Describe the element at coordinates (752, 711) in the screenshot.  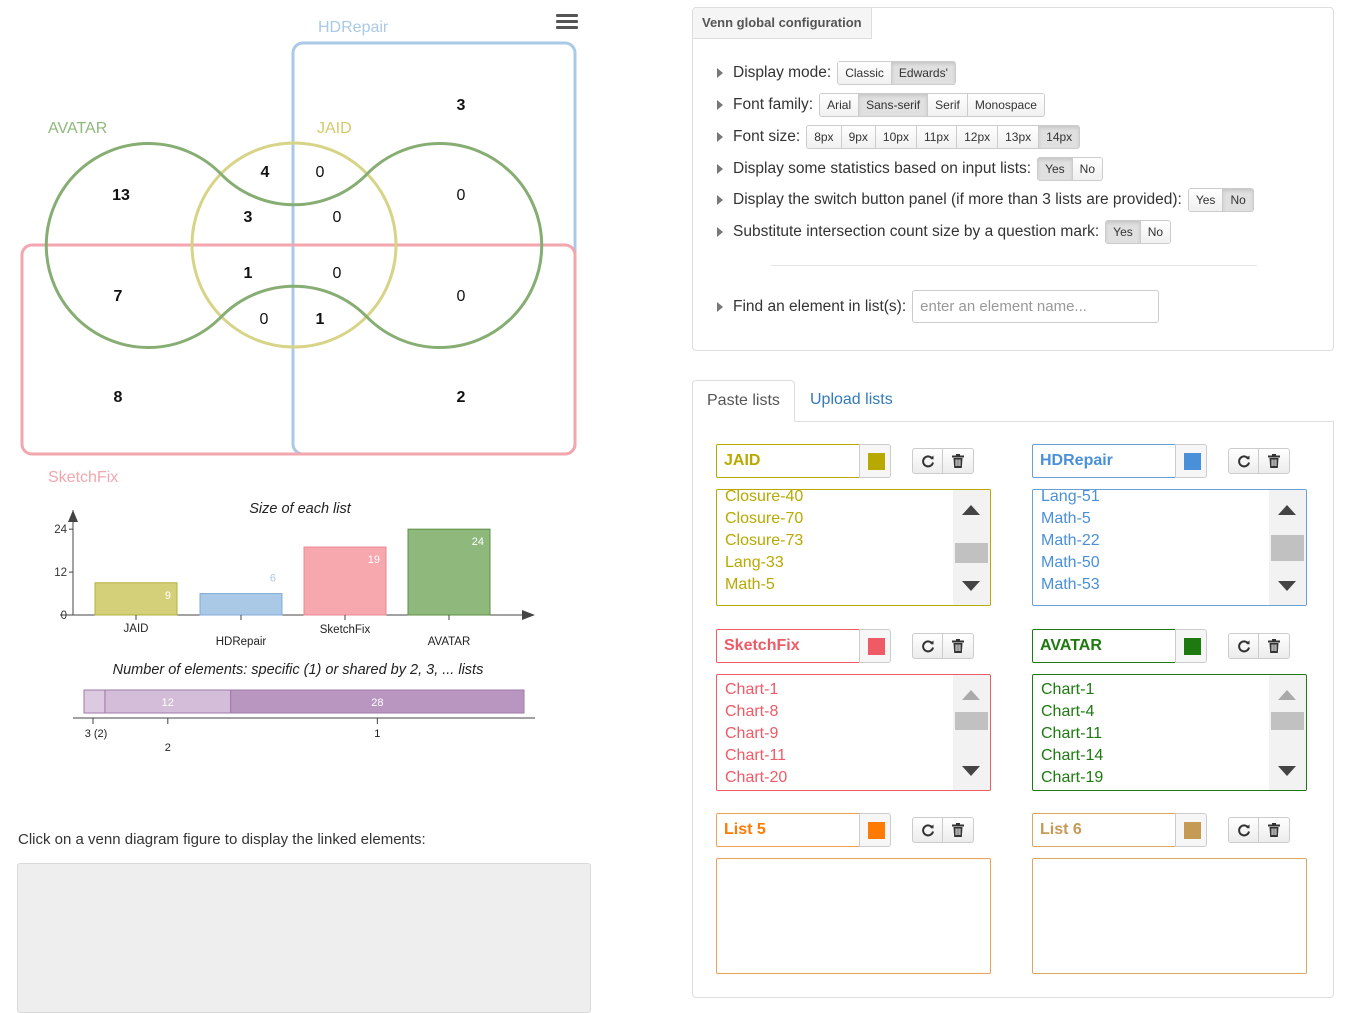
I see `list-element: Chart-8` at that location.